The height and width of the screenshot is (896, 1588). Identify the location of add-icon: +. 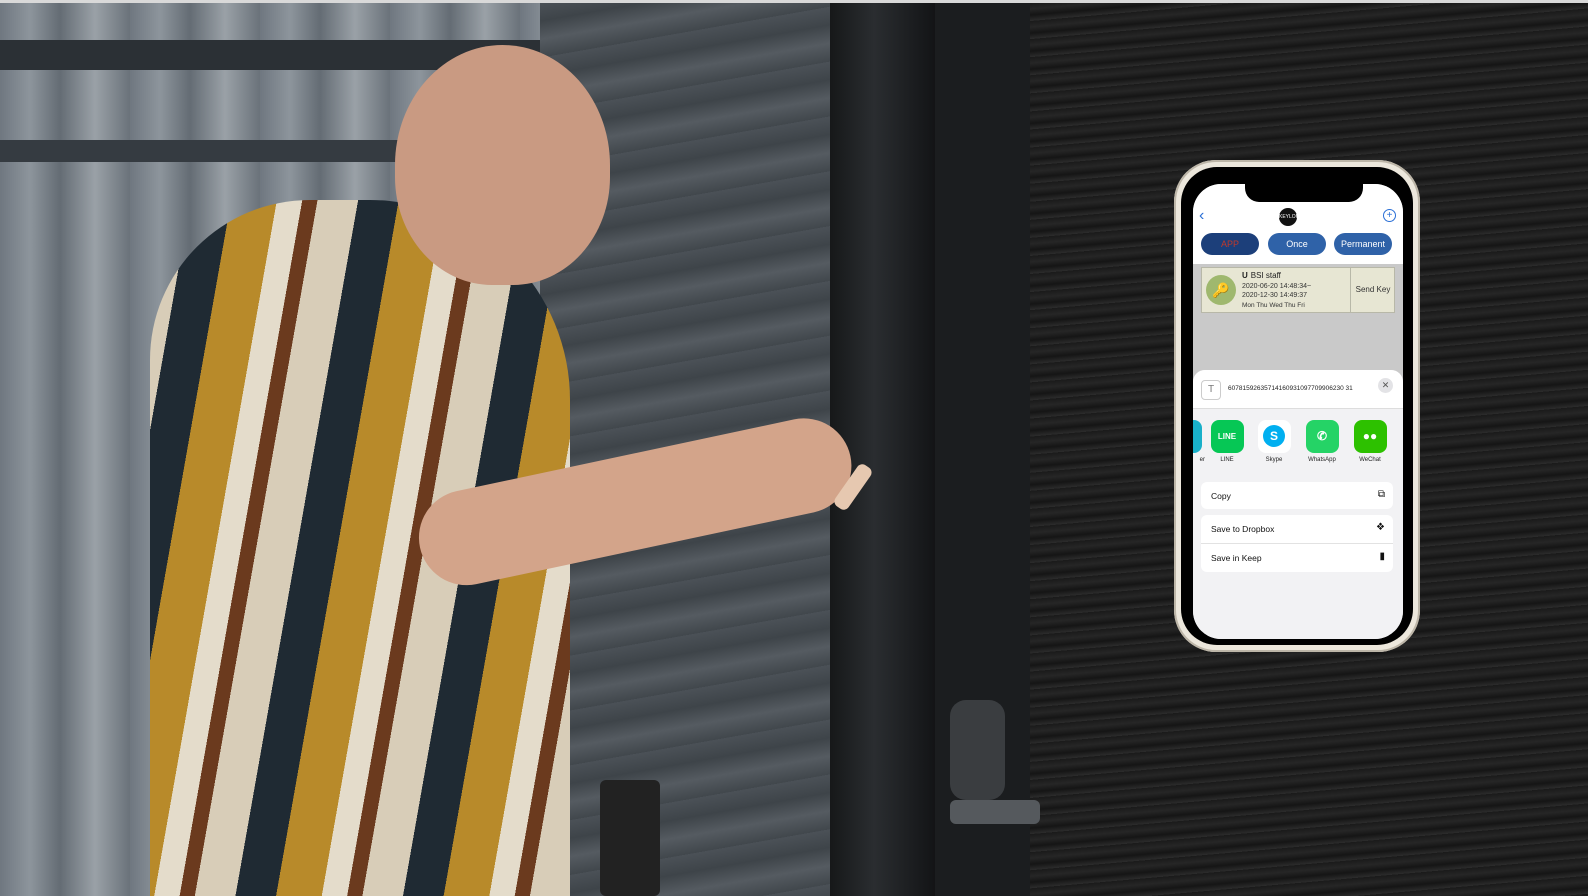
(1389, 215).